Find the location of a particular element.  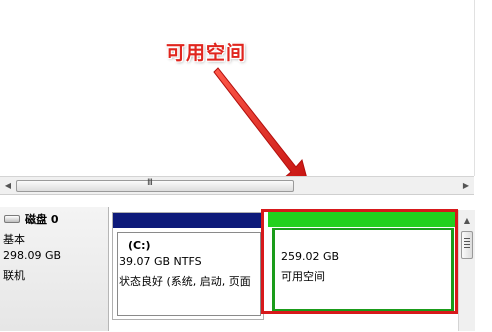

partition-c: (C:) 39.07 GB NTFS 状态良好 (系统, 启动, 页面 is located at coordinates (188, 266).